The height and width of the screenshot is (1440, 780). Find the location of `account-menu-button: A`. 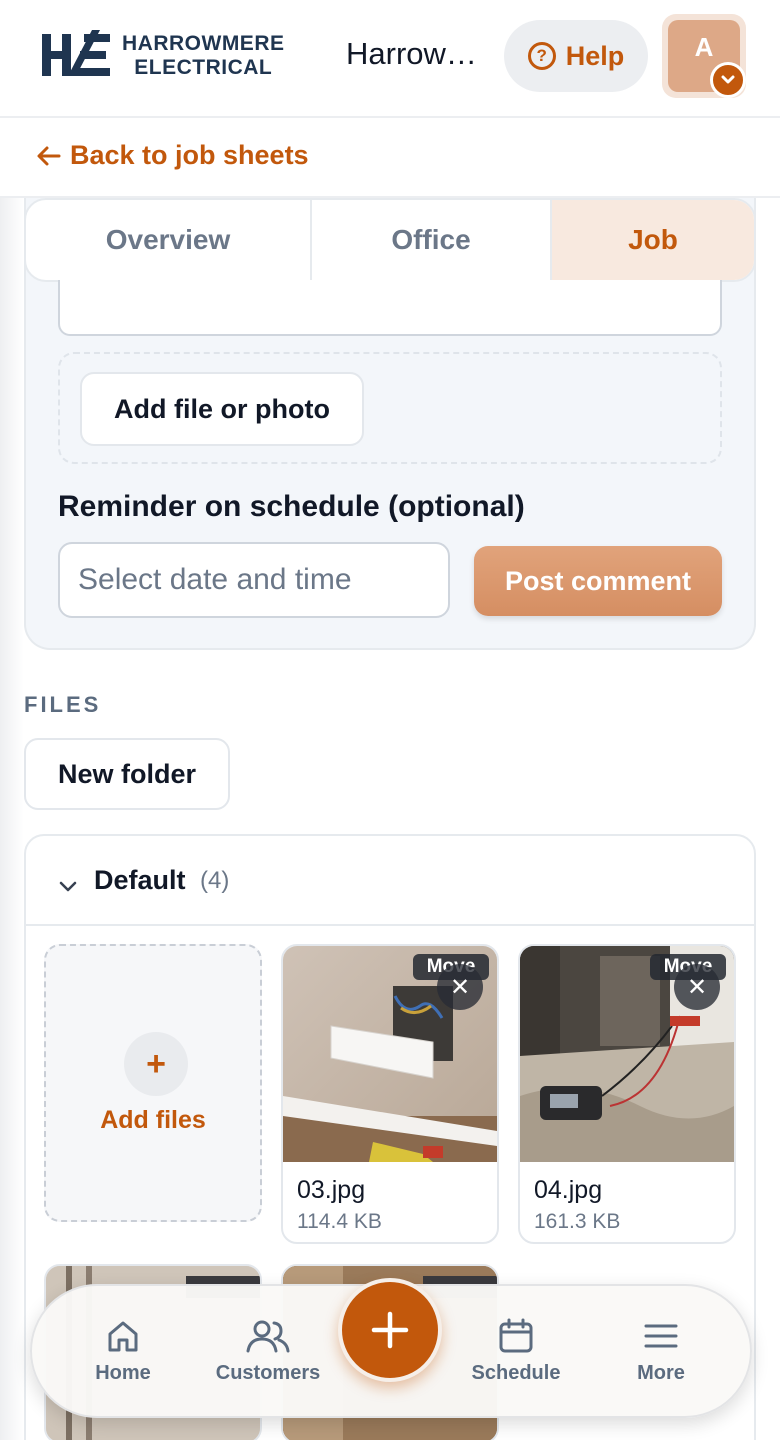

account-menu-button: A is located at coordinates (704, 56).